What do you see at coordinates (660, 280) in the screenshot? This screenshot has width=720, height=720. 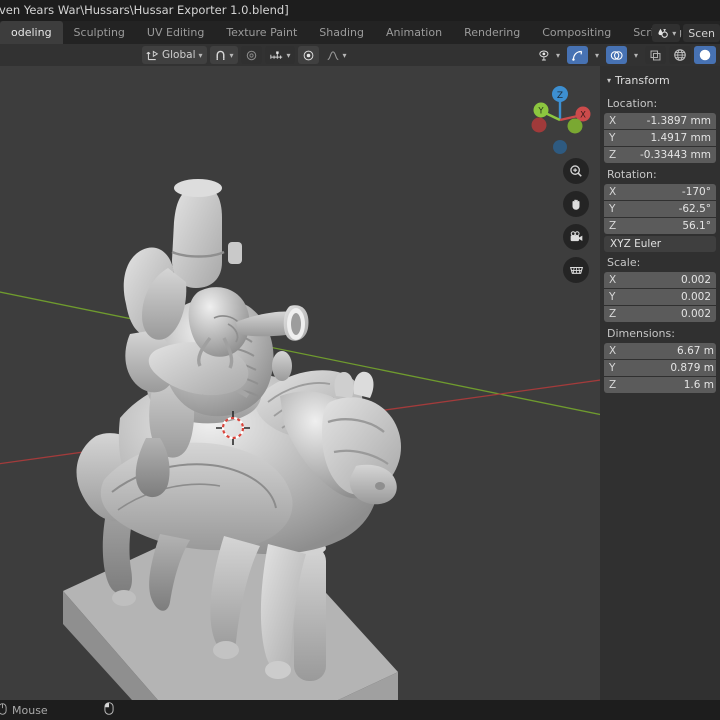 I see `scale-x-field: X 0.002` at bounding box center [660, 280].